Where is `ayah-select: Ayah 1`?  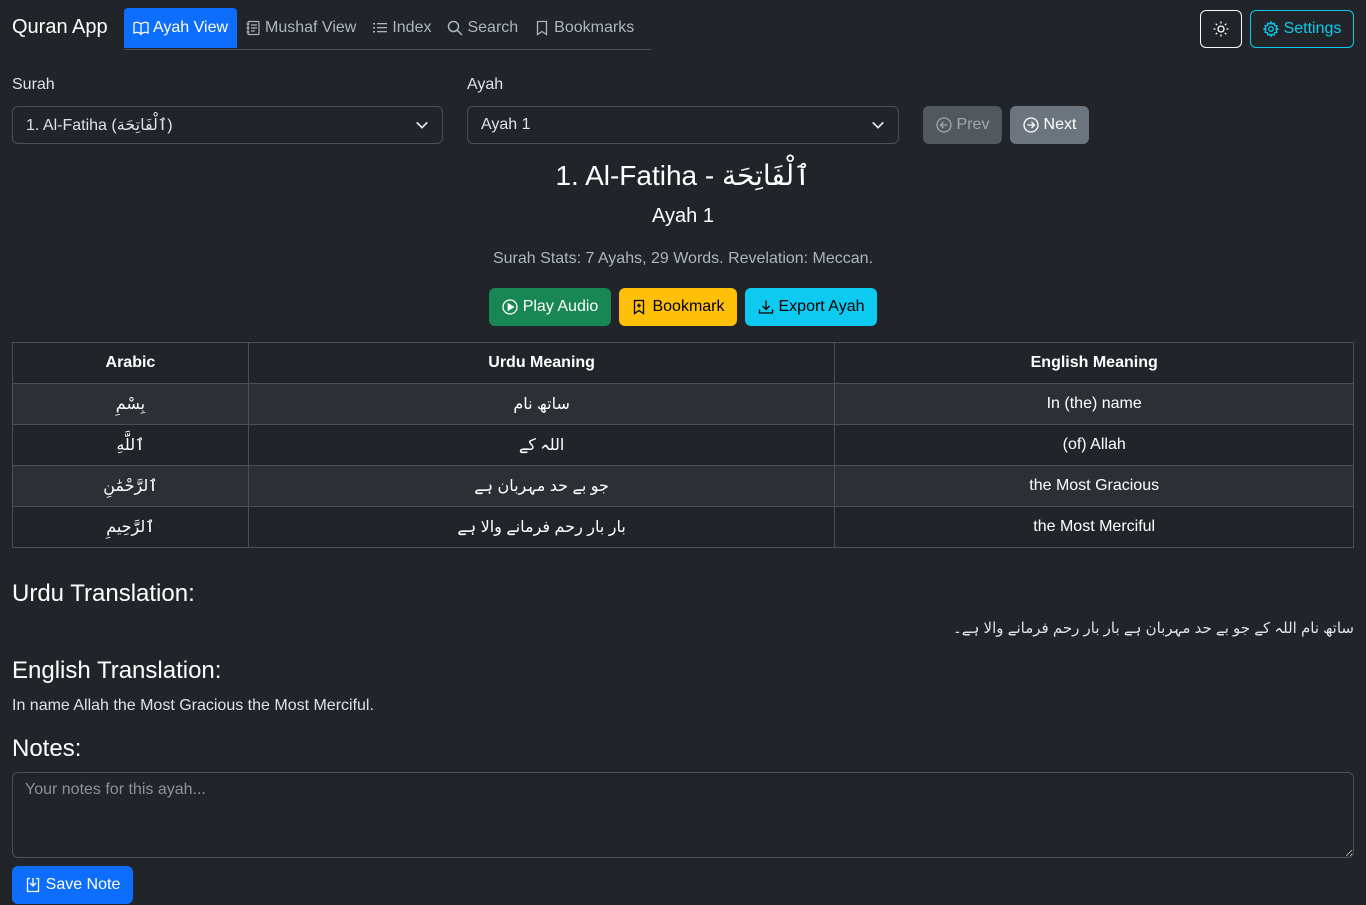
ayah-select: Ayah 1 is located at coordinates (683, 125).